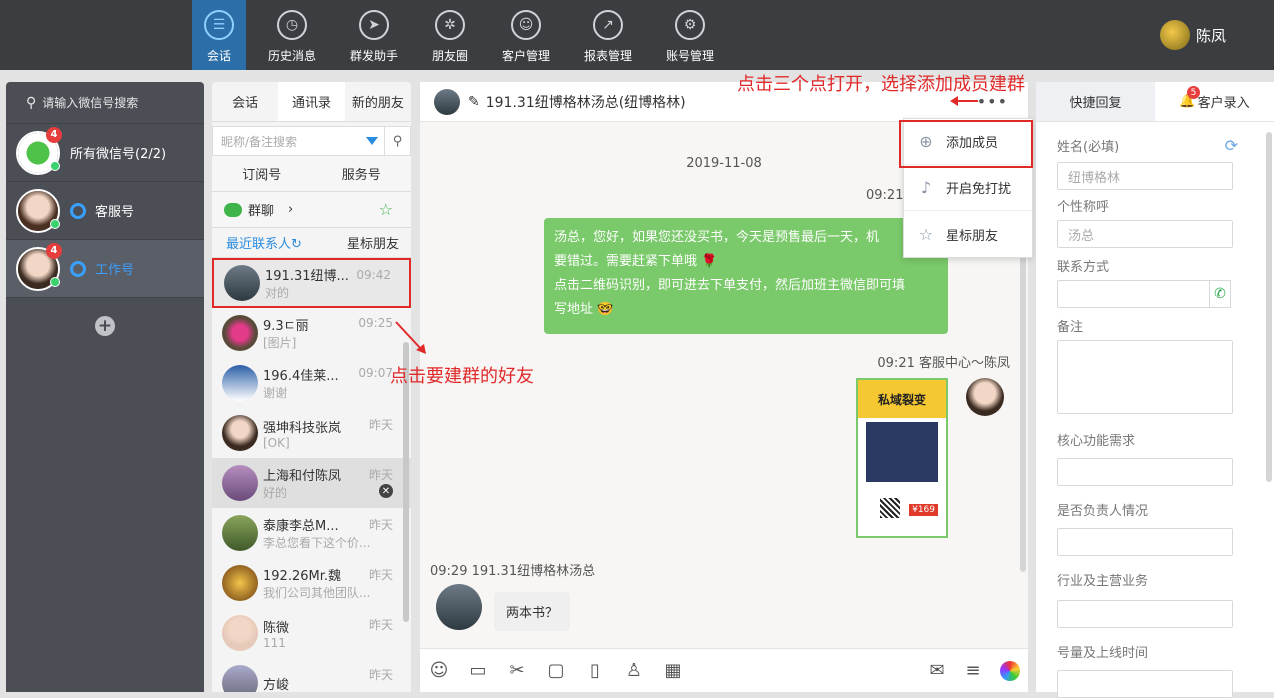 This screenshot has width=1274, height=698. Describe the element at coordinates (1145, 234) in the screenshot. I see `field-input: 汤总` at that location.